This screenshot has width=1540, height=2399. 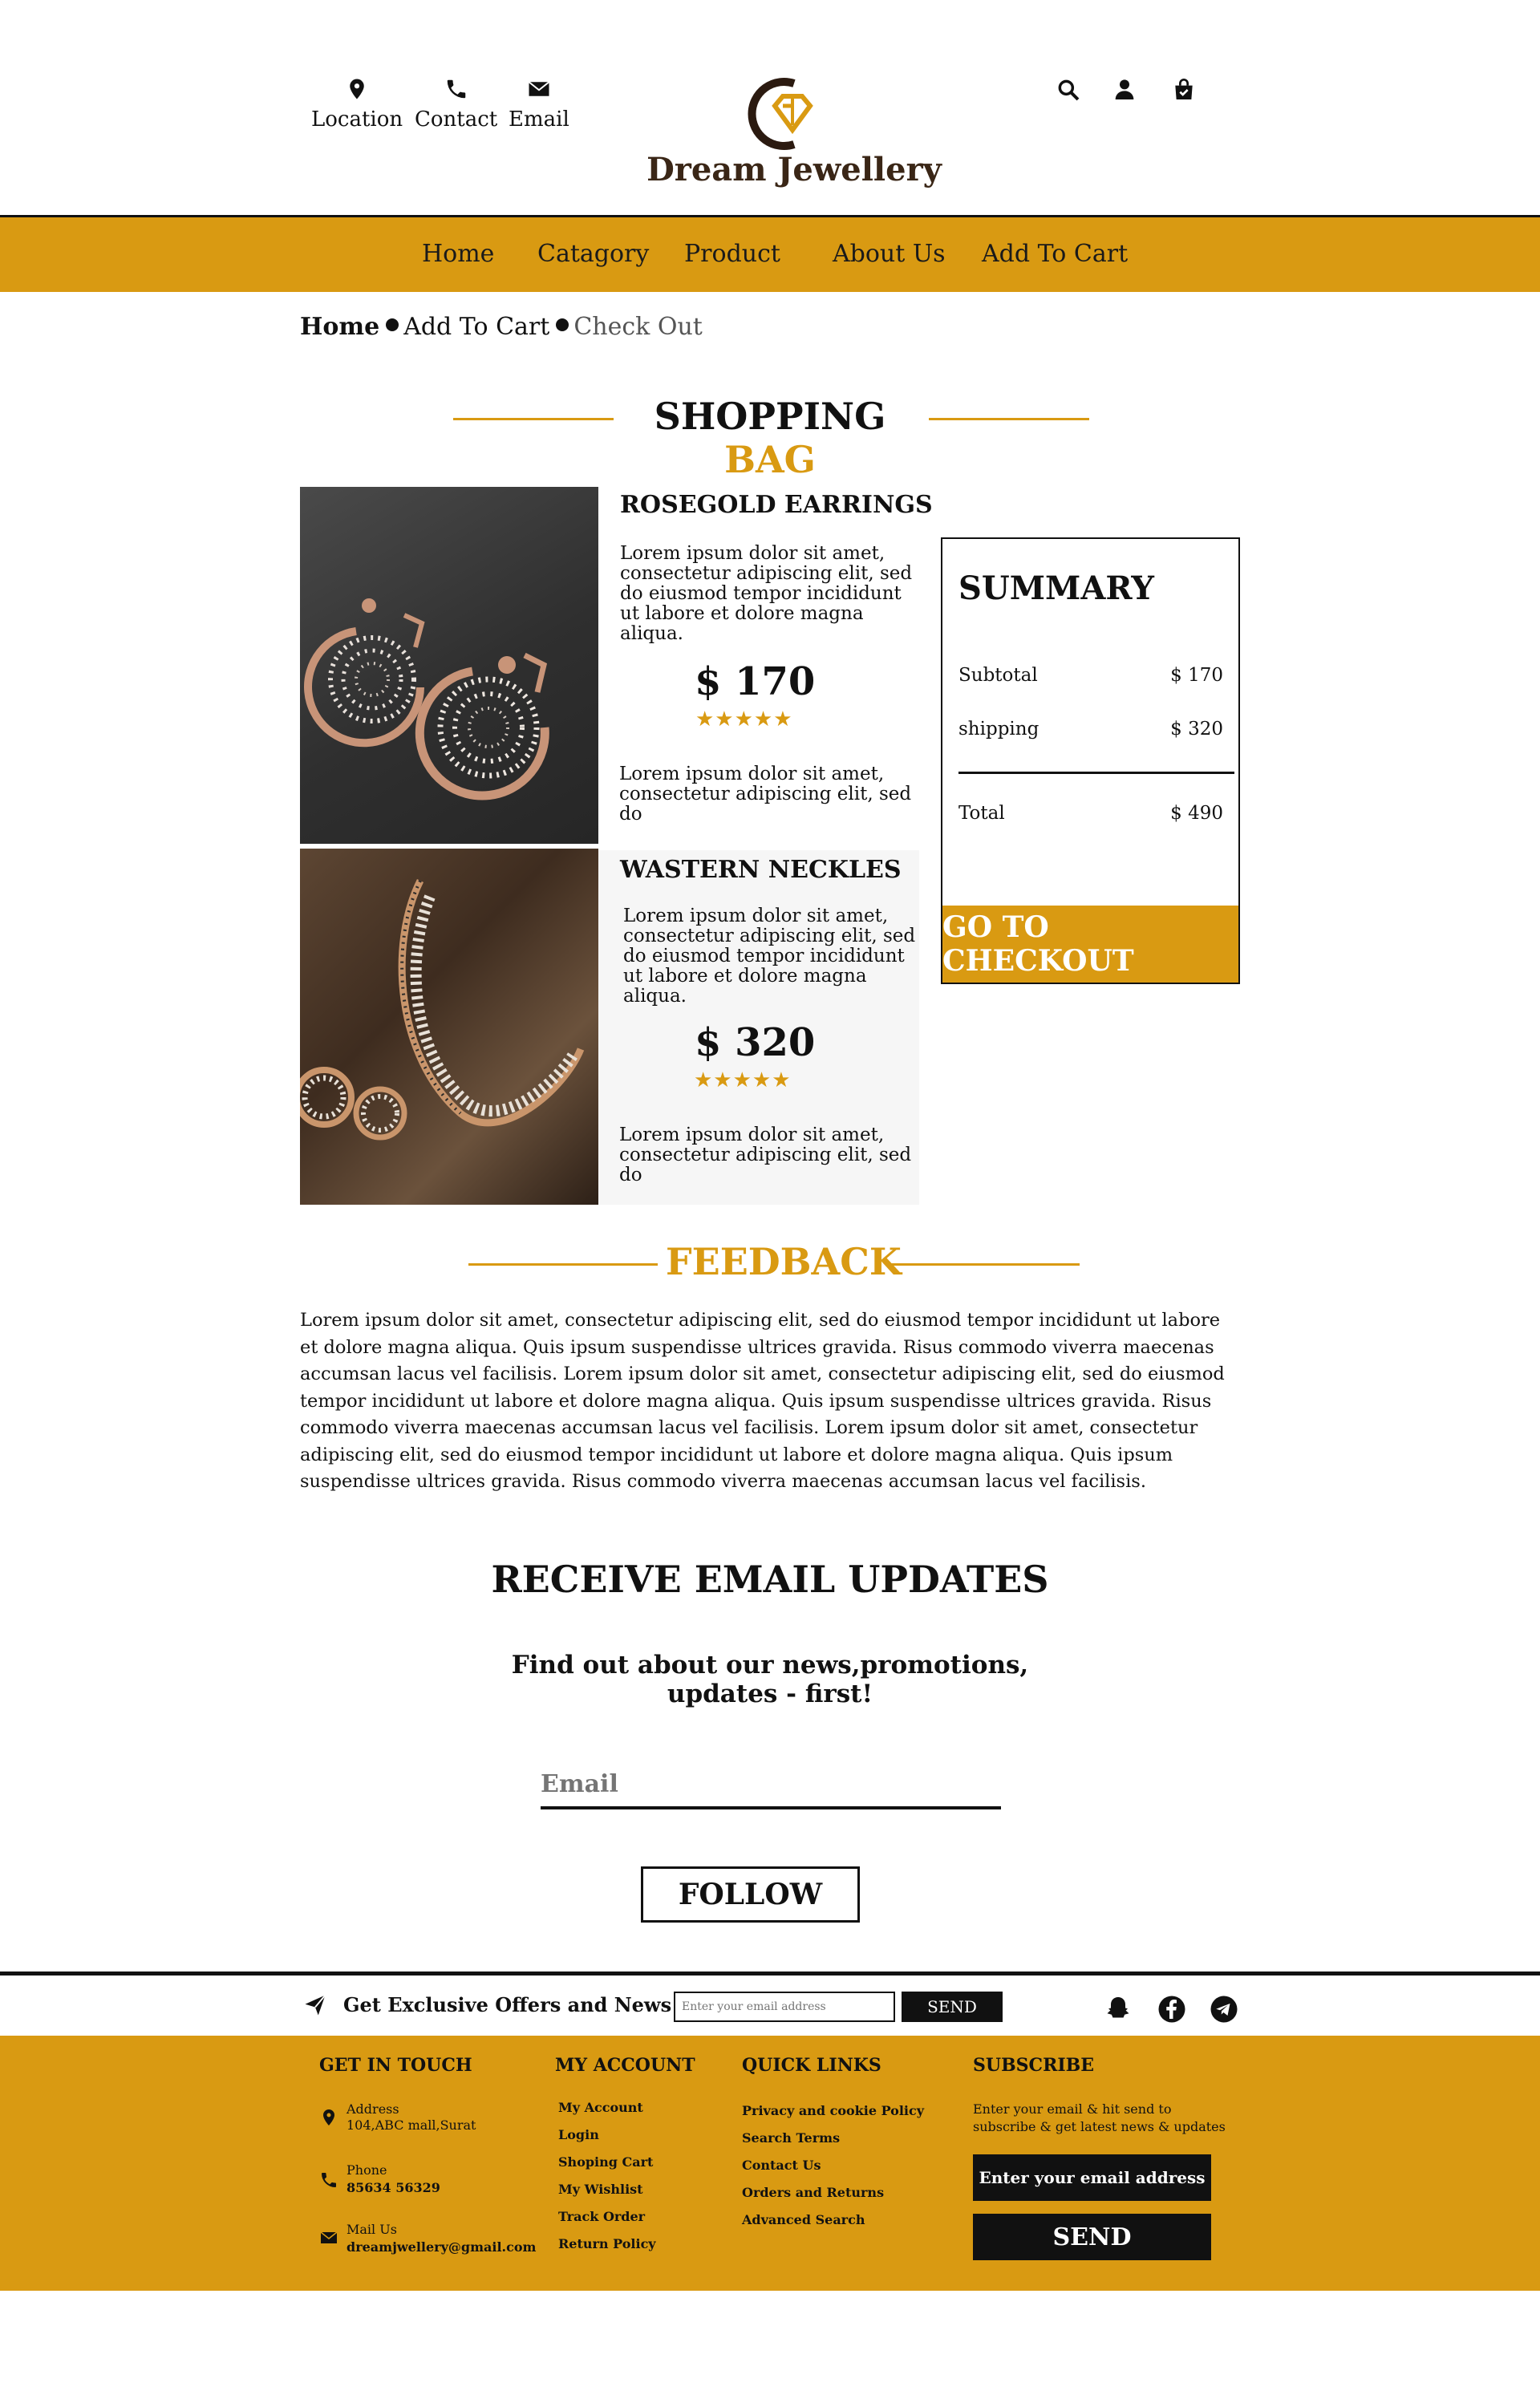 I want to click on summary-shipping-row: shipping $ 320, so click(x=1090, y=729).